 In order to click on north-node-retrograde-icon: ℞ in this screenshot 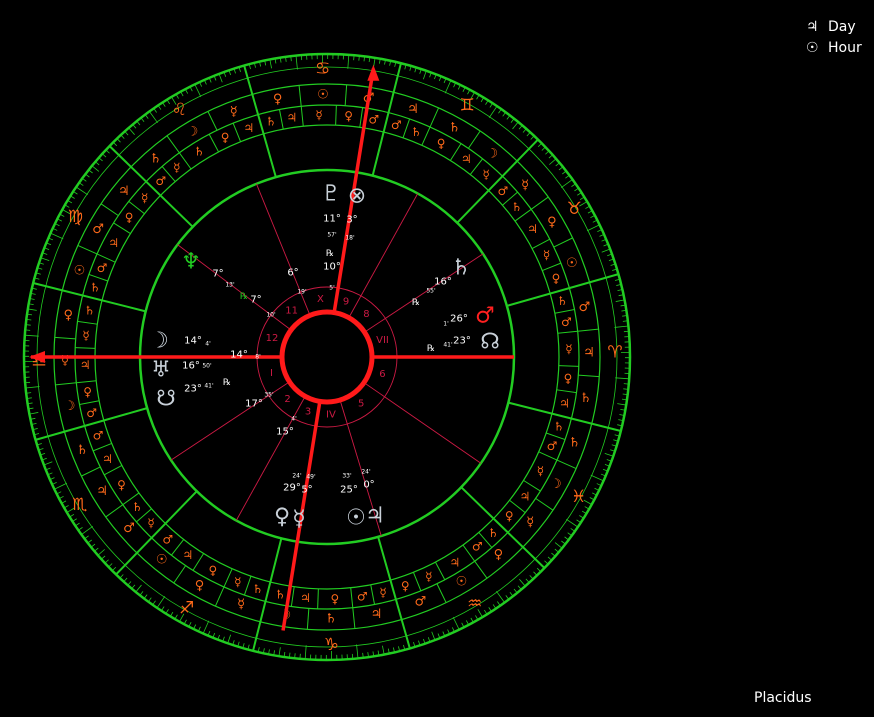, I will do `click(431, 349)`.